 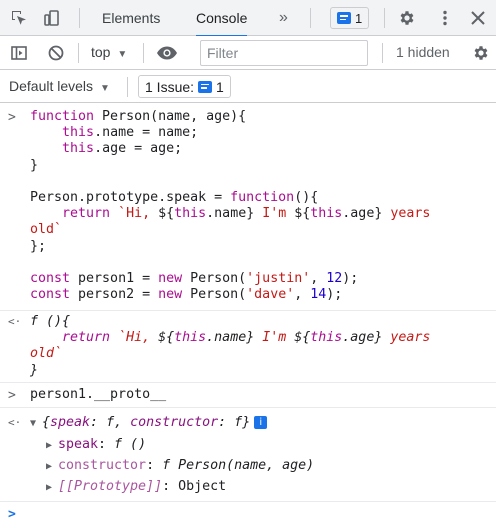 What do you see at coordinates (283, 18) in the screenshot?
I see `more-tabs-button: »` at bounding box center [283, 18].